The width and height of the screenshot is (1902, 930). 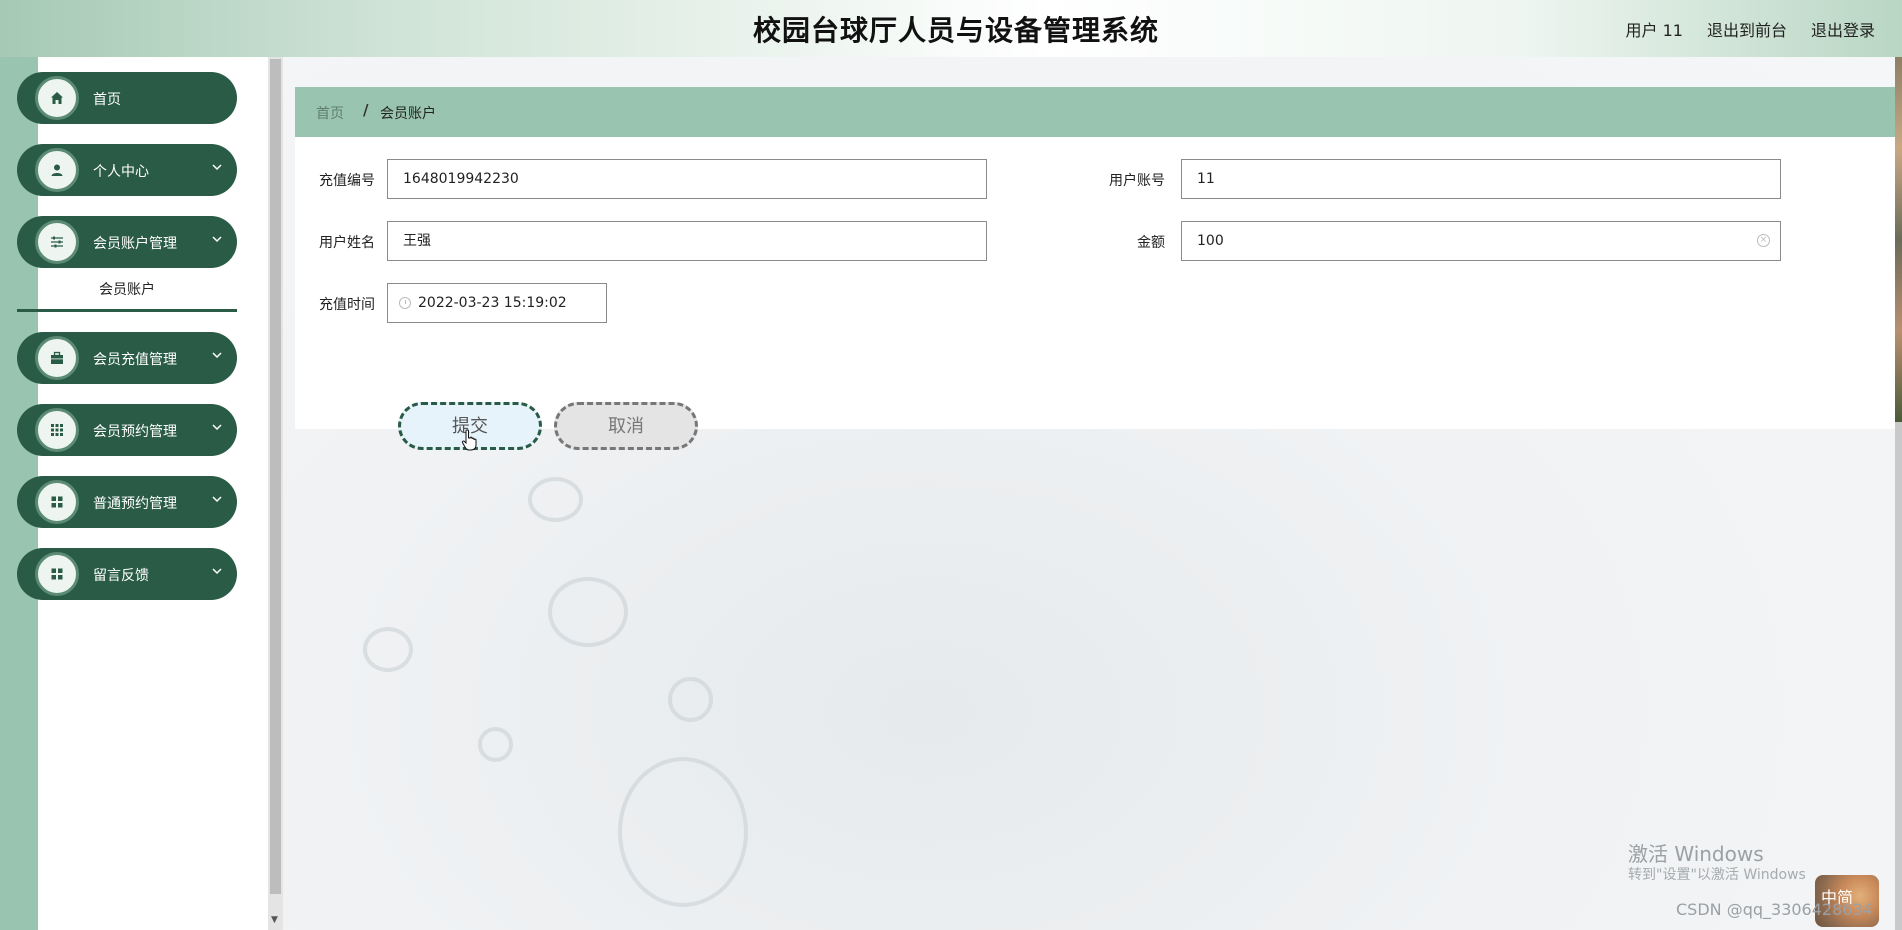 What do you see at coordinates (127, 98) in the screenshot?
I see `sidebar-item-home: 首页` at bounding box center [127, 98].